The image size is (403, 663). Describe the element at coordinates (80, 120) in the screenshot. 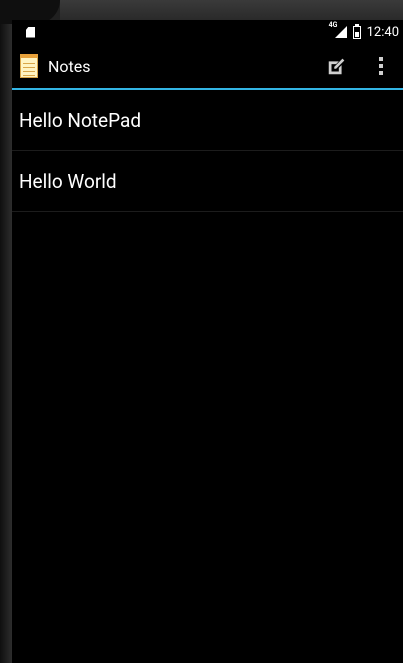

I see `note-title: Hello NotePad` at that location.